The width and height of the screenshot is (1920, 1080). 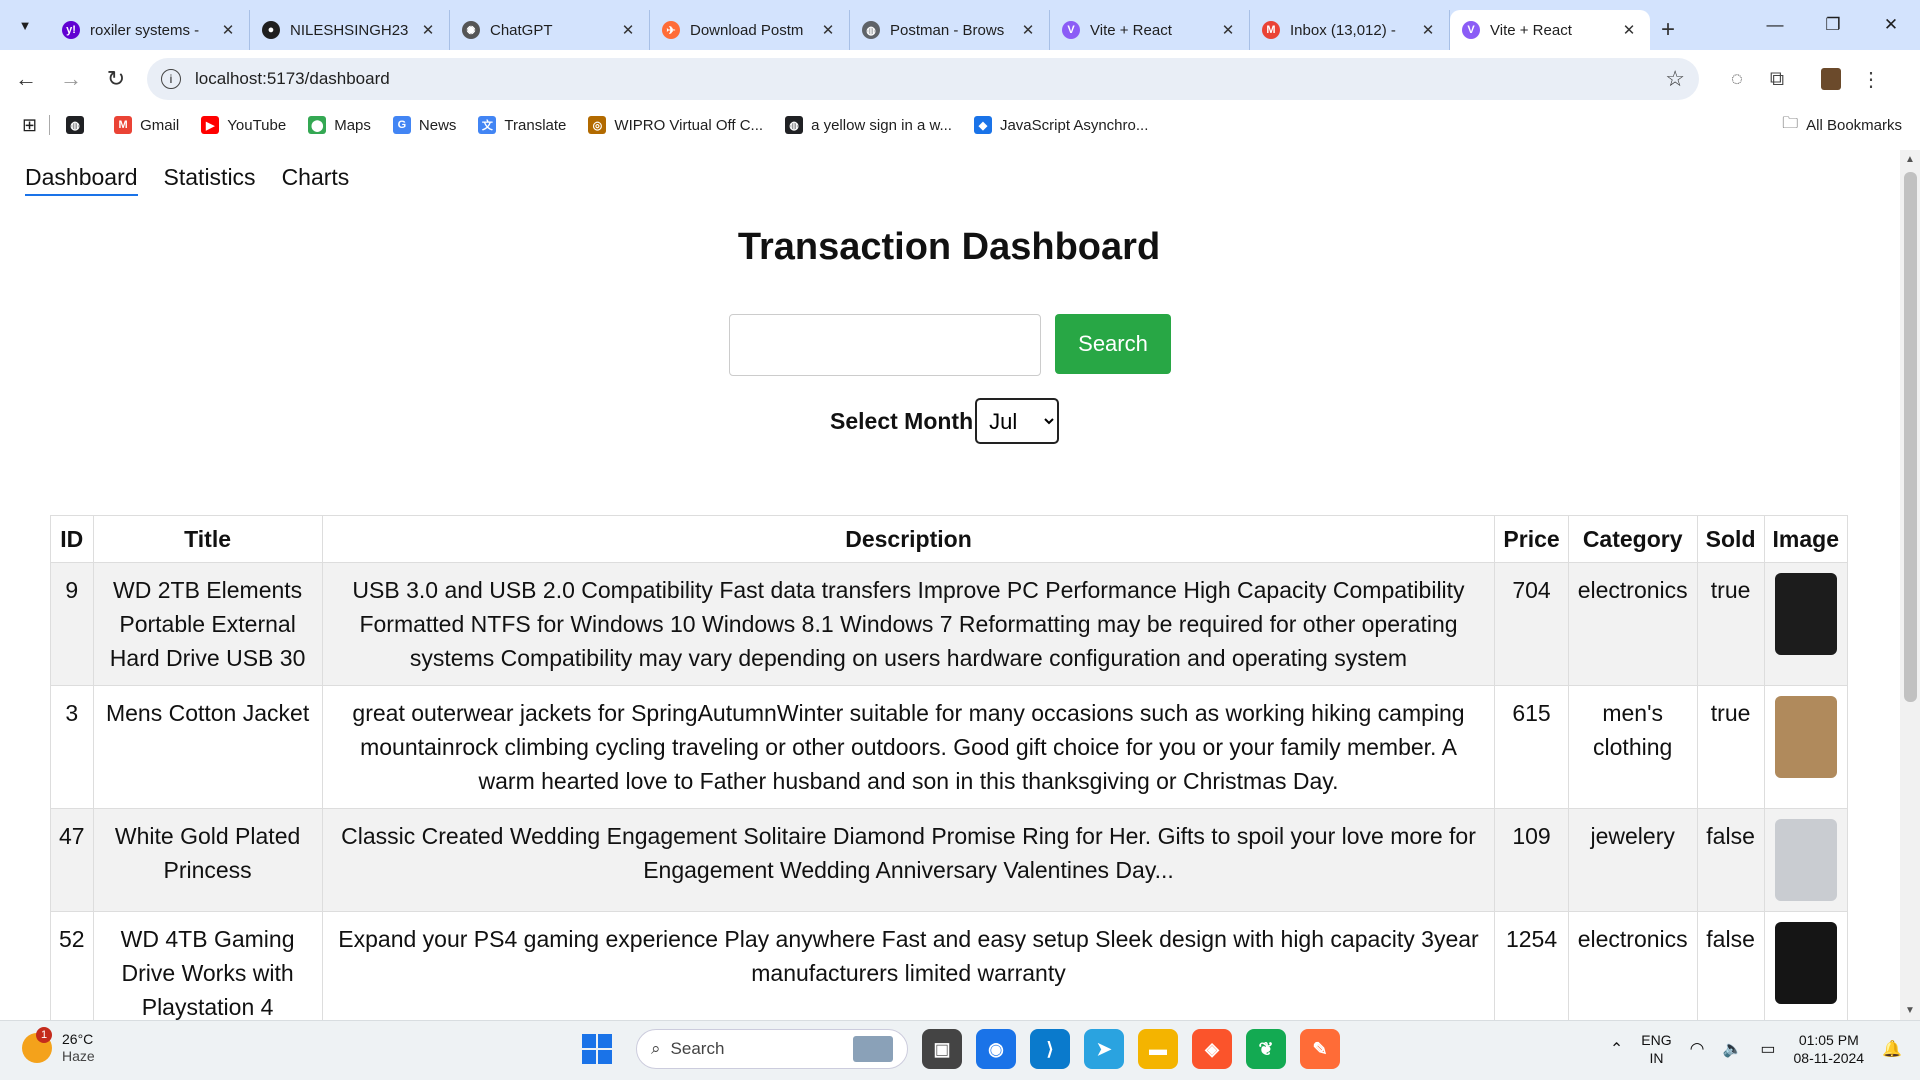 What do you see at coordinates (1842, 125) in the screenshot?
I see `all-bookmarks: 🗀 All Bookmarks` at bounding box center [1842, 125].